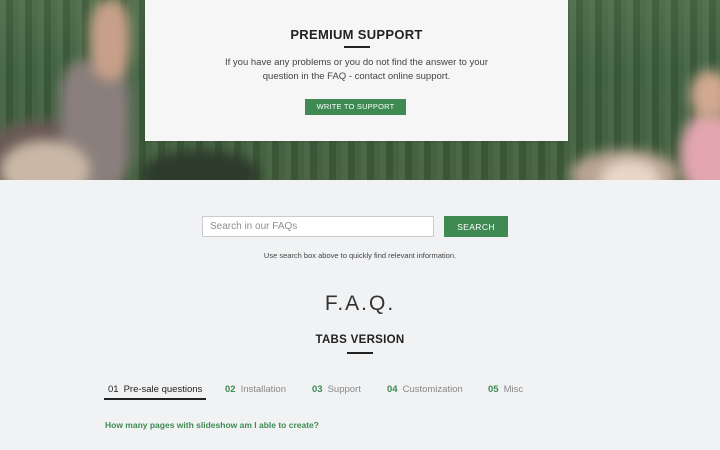  I want to click on tab-number: 02, so click(230, 389).